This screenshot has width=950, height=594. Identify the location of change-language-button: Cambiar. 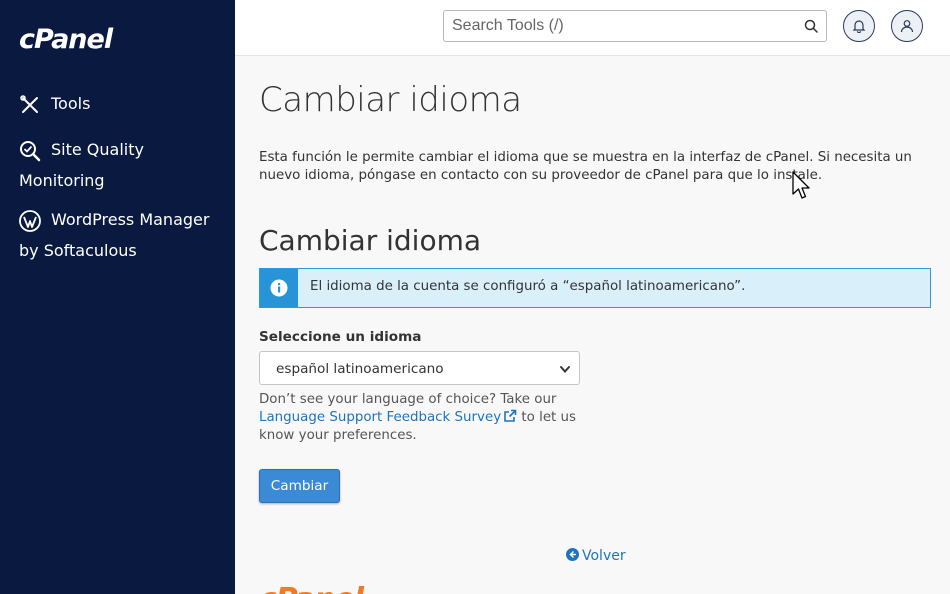
(299, 486).